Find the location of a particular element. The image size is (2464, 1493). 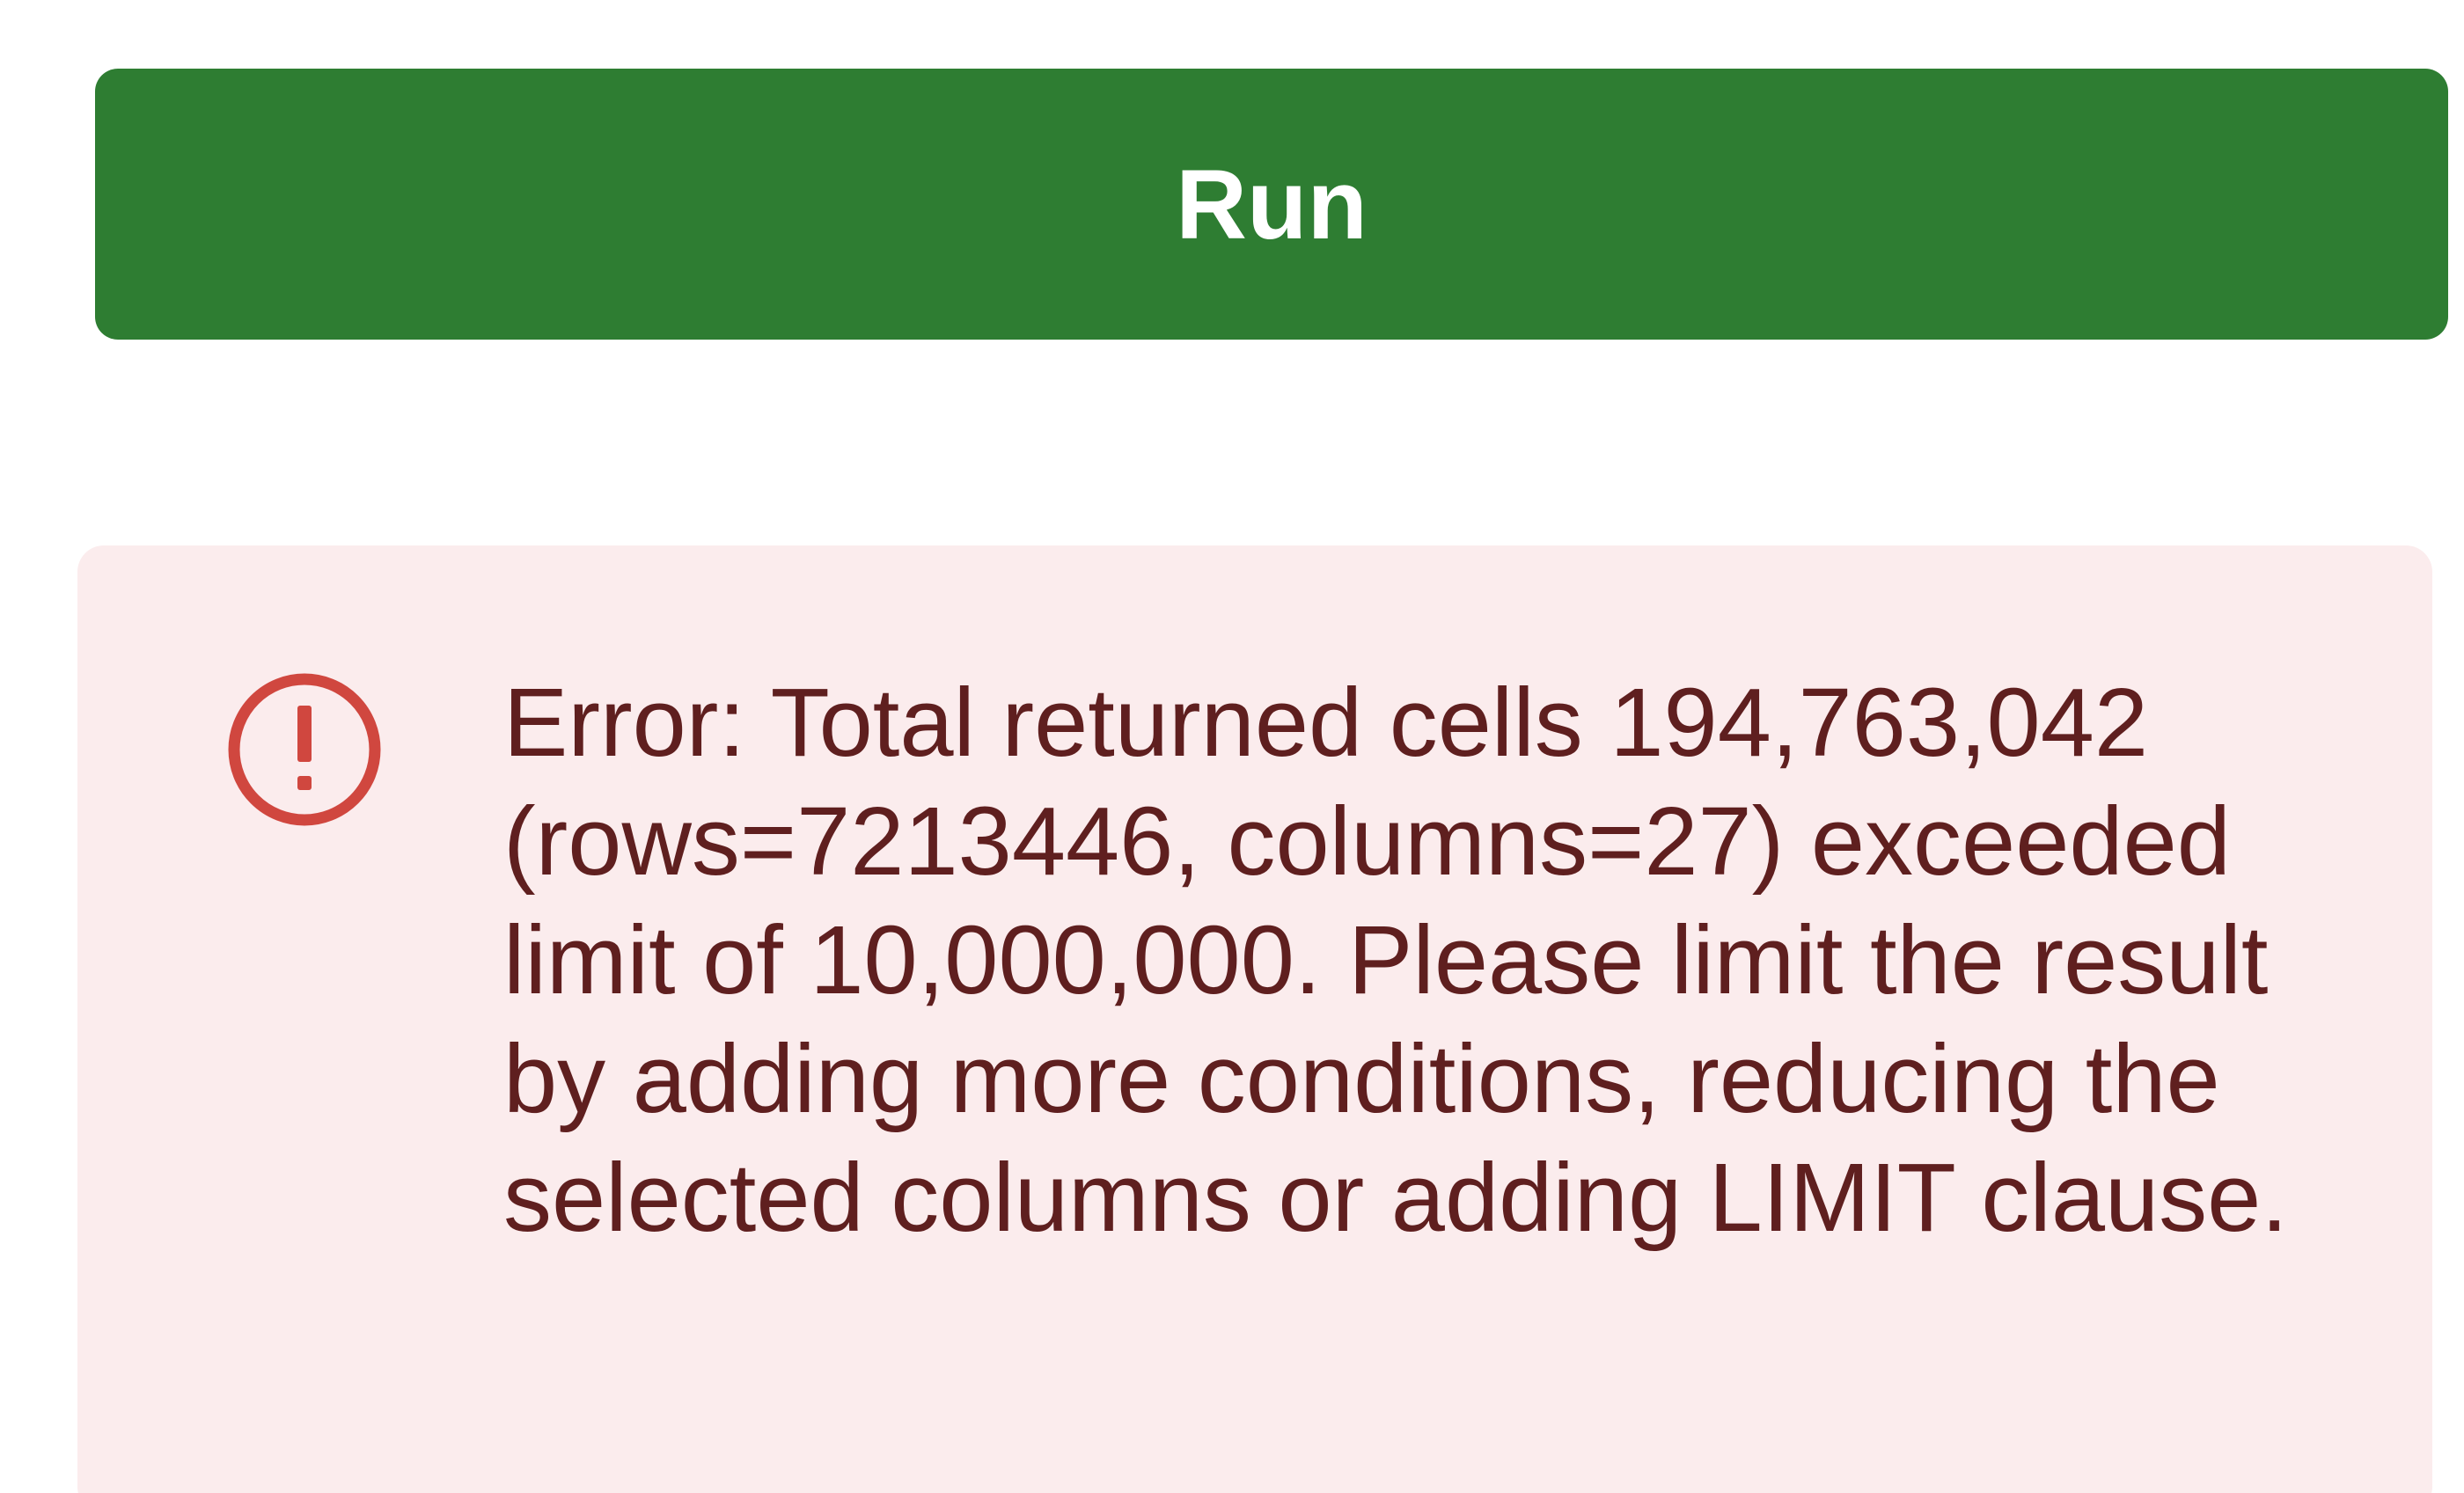

error-exclamation-circle-icon is located at coordinates (305, 749).